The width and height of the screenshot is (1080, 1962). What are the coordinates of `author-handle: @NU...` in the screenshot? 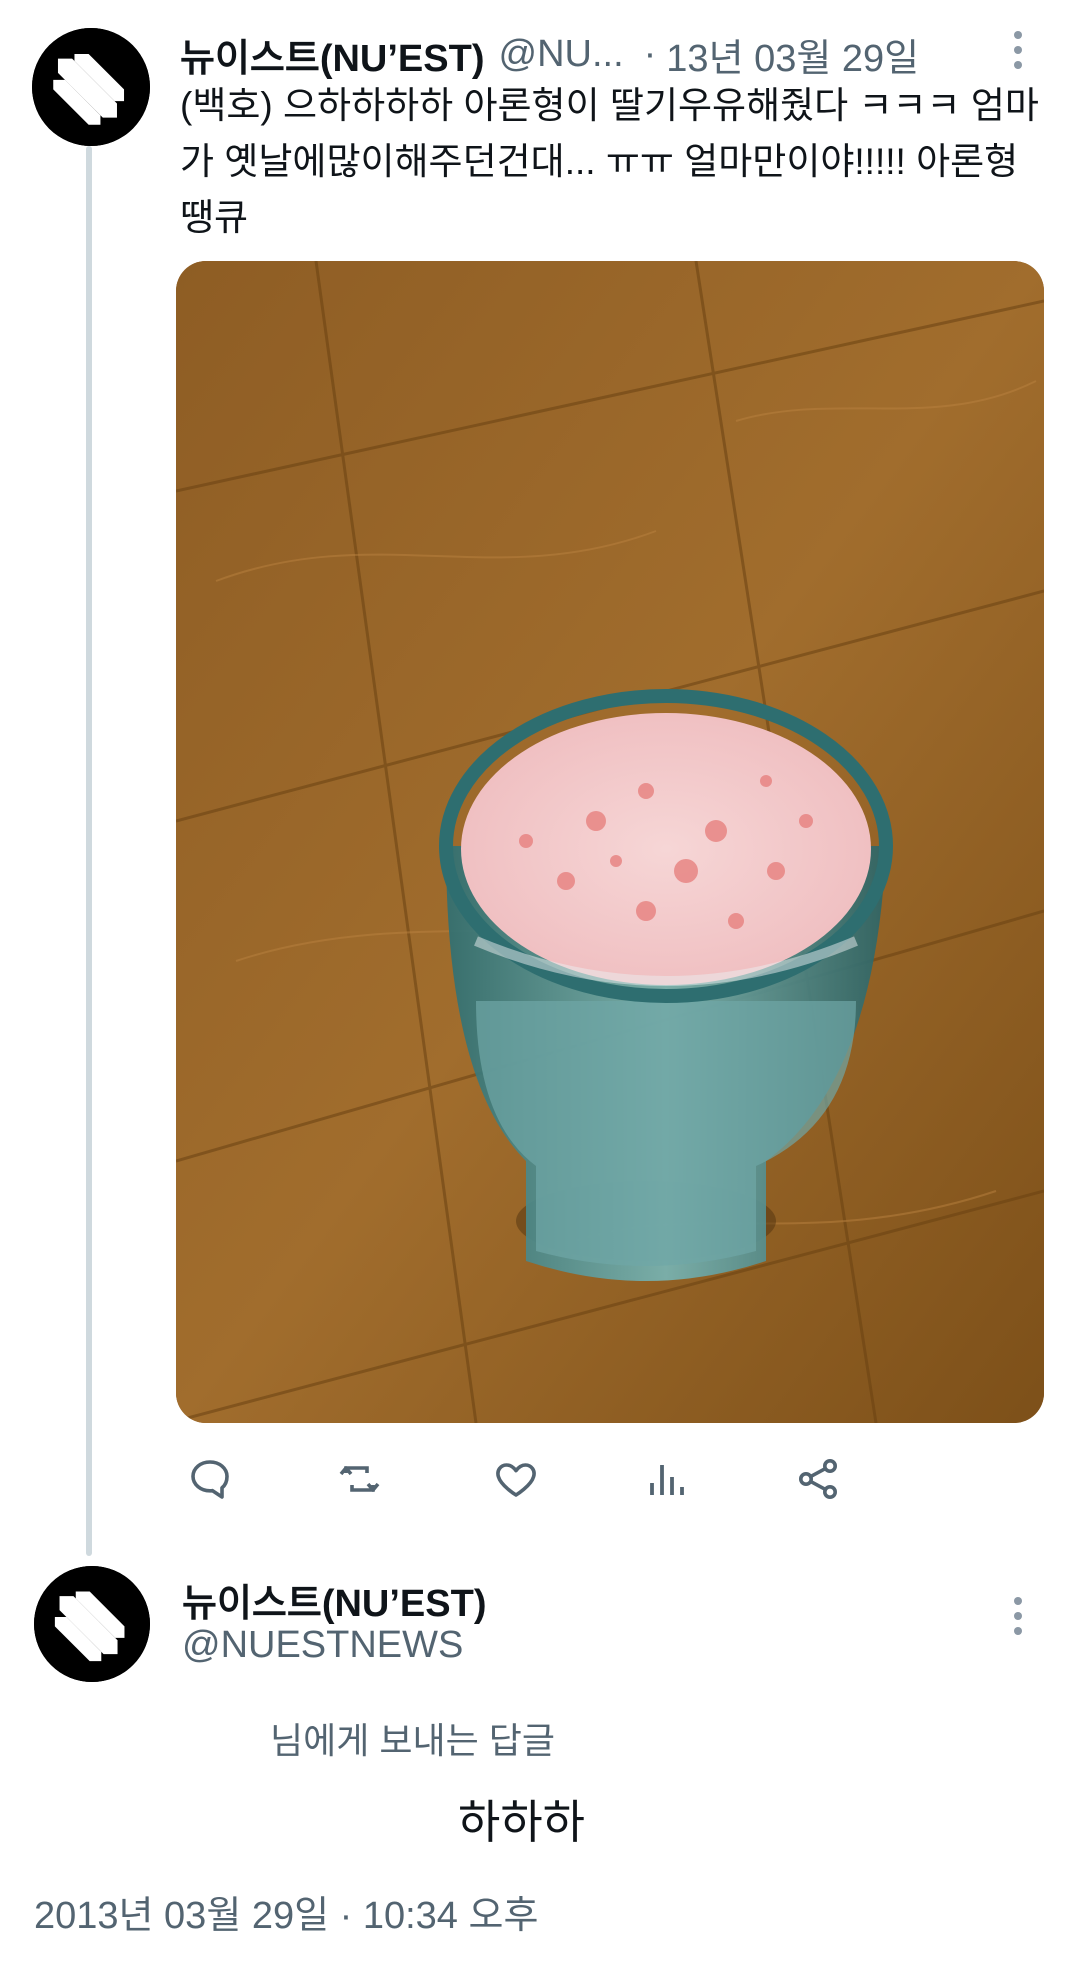 It's located at (561, 54).